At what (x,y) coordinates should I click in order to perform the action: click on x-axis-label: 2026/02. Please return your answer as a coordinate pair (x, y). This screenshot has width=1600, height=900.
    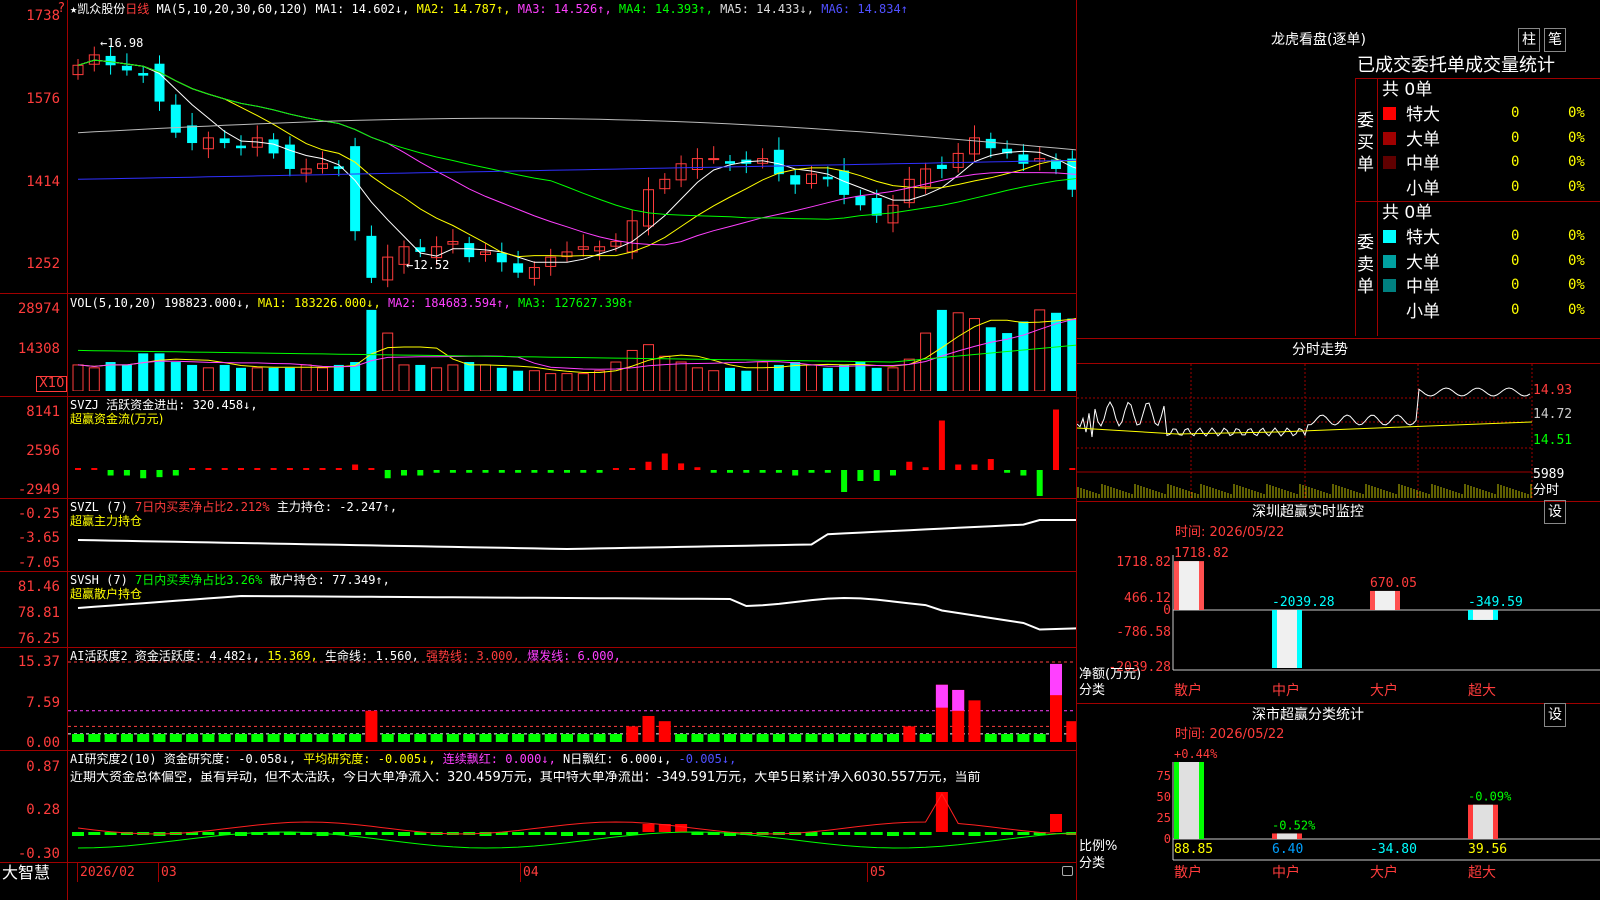
    Looking at the image, I should click on (107, 872).